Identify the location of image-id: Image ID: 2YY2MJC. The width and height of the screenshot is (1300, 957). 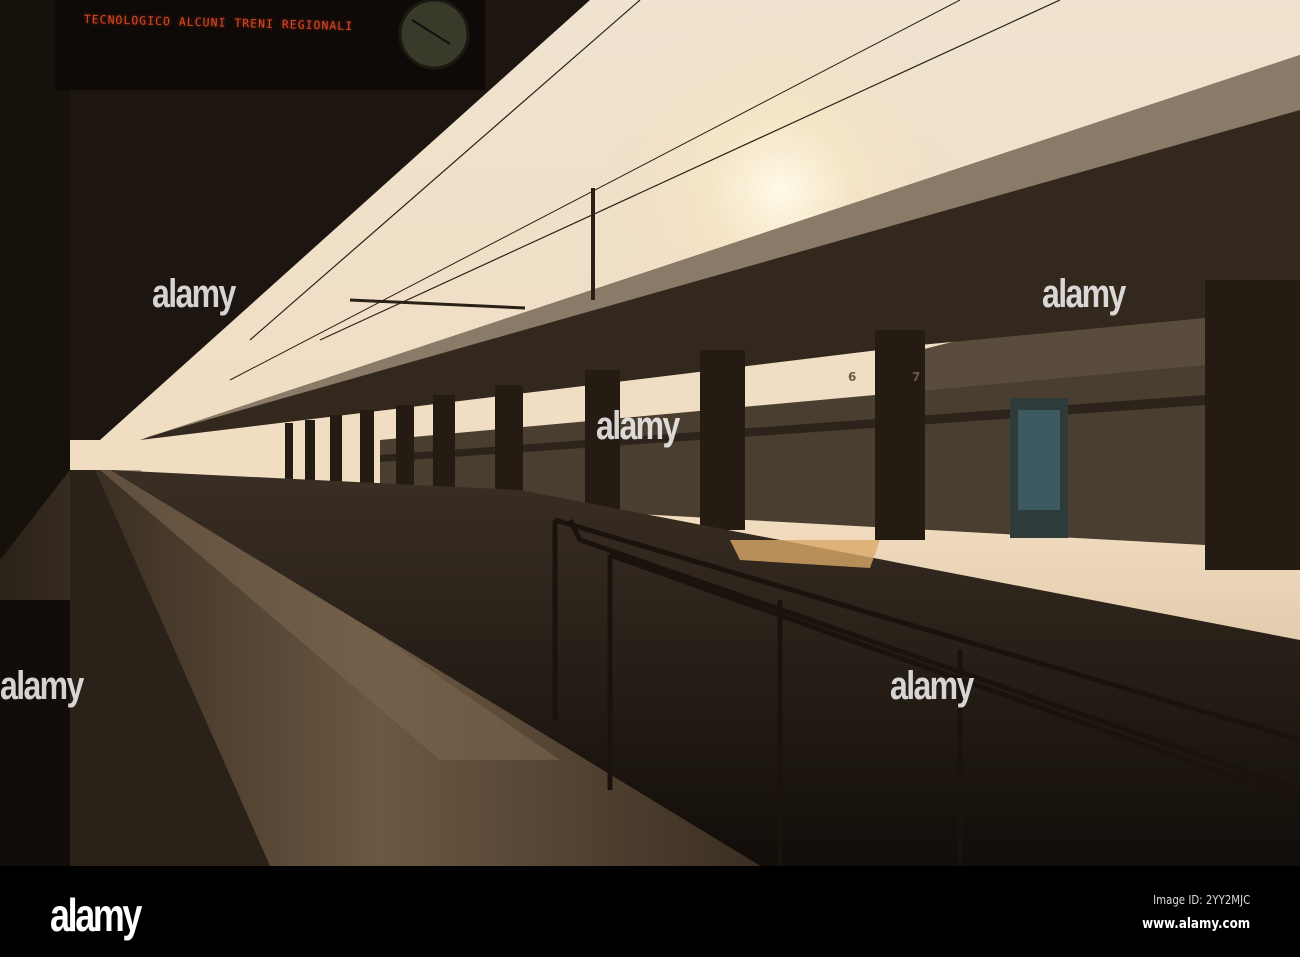
(1201, 900).